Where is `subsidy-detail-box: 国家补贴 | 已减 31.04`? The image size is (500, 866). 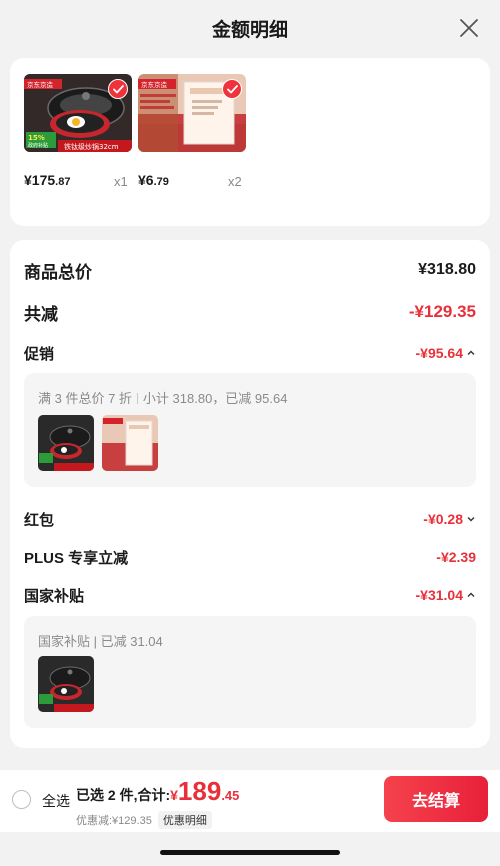
subsidy-detail-box: 国家补贴 | 已减 31.04 is located at coordinates (250, 672).